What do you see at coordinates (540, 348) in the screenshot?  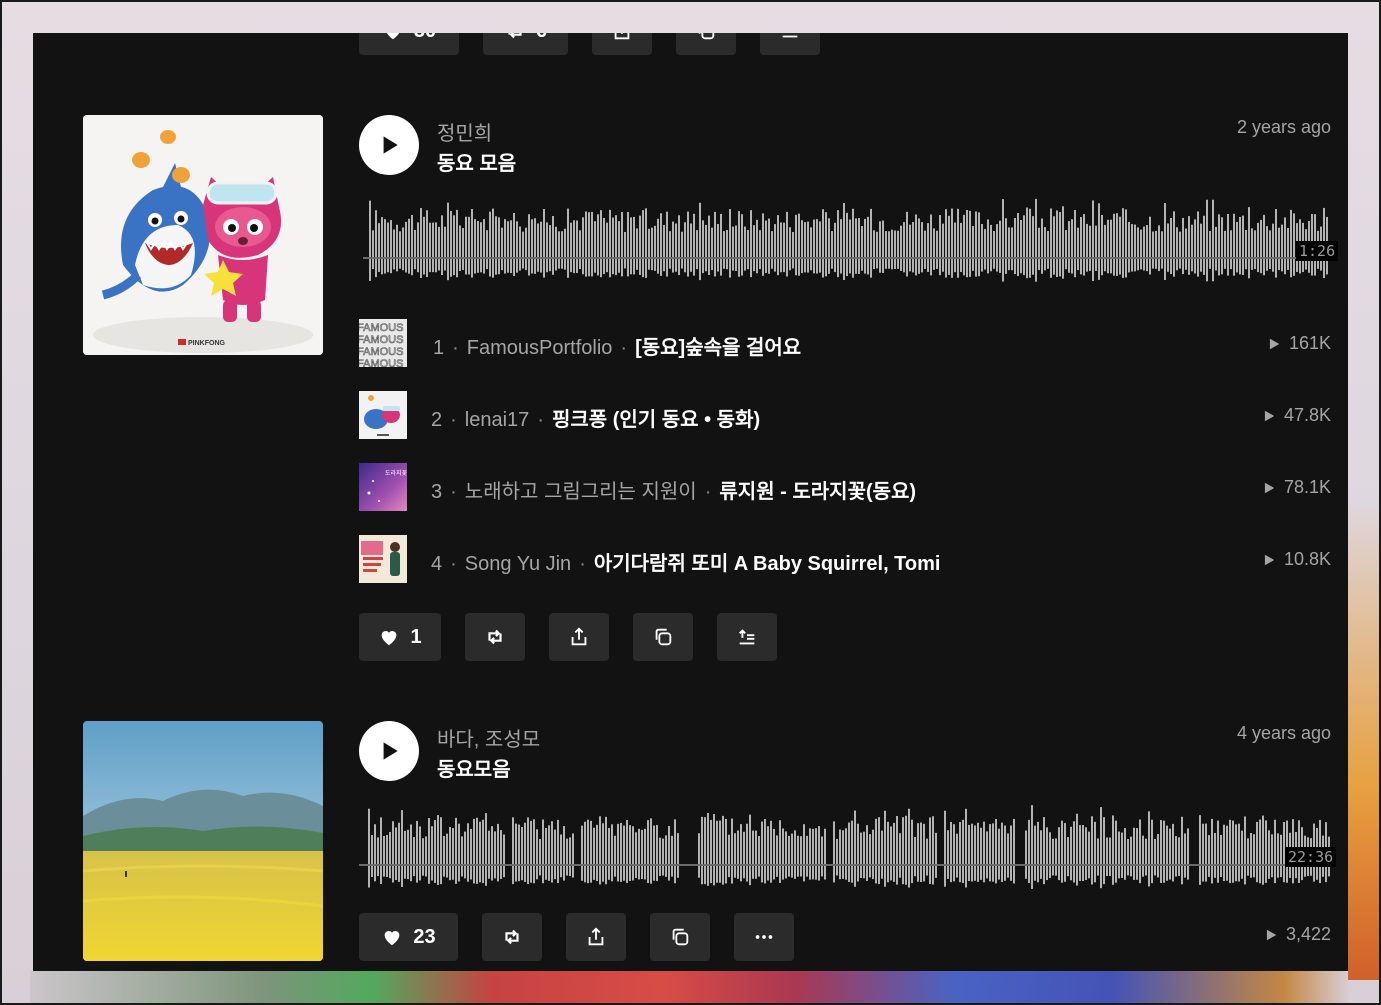 I see `track-artist: FamousPortfolio` at bounding box center [540, 348].